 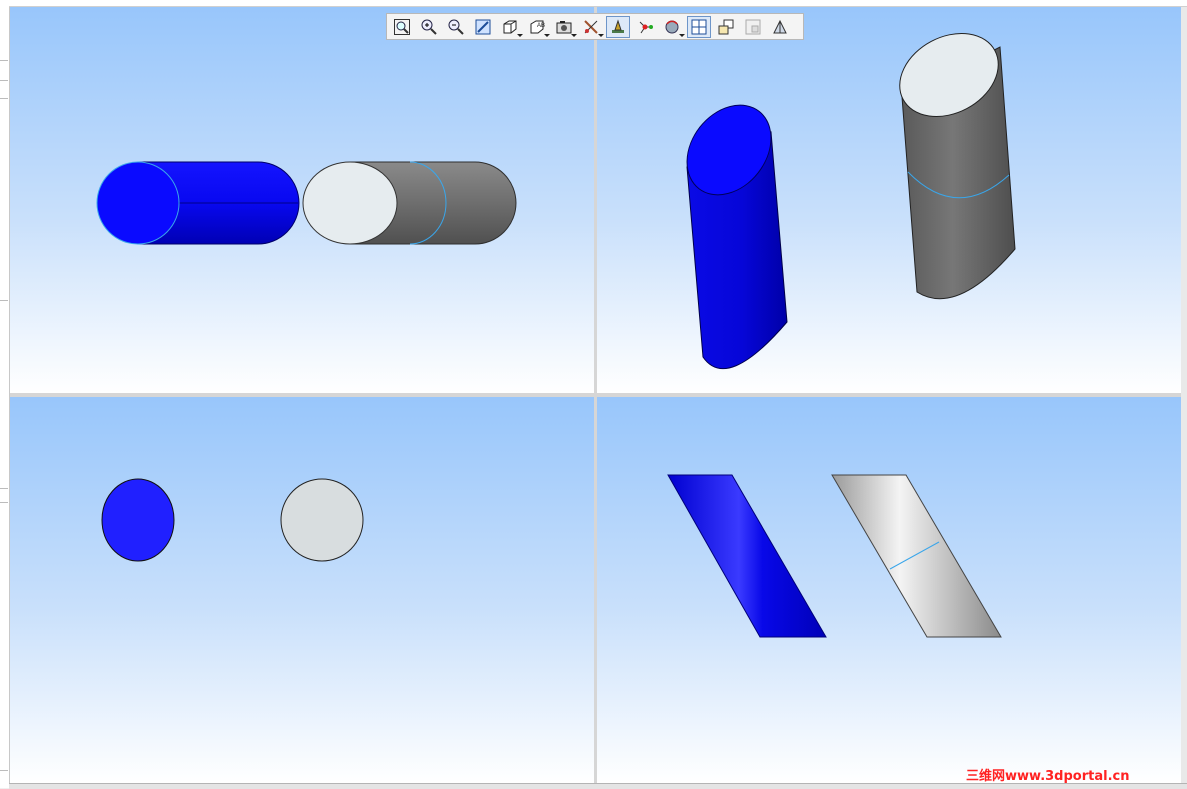 I want to click on scene-settings-button, so click(x=618, y=26).